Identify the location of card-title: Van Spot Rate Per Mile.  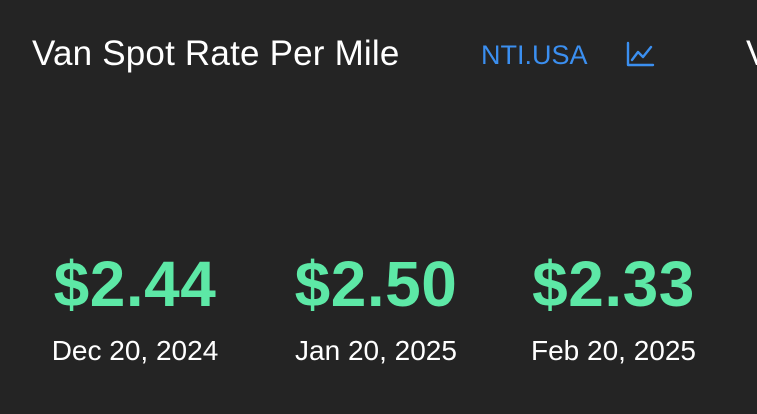
(216, 53).